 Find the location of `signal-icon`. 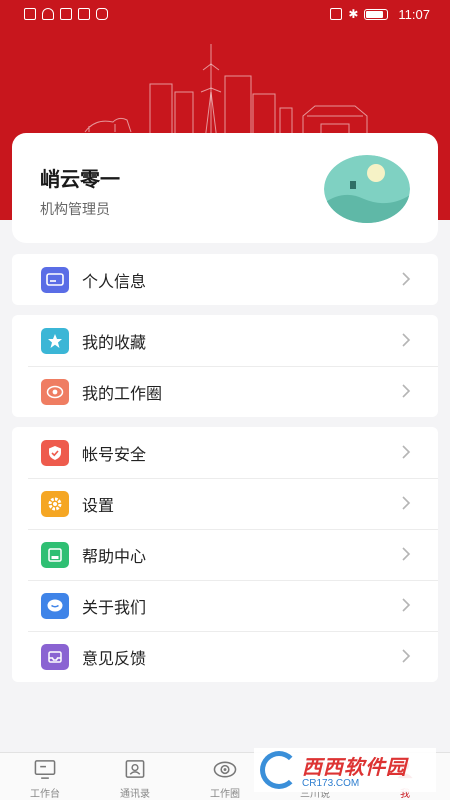

signal-icon is located at coordinates (84, 14).